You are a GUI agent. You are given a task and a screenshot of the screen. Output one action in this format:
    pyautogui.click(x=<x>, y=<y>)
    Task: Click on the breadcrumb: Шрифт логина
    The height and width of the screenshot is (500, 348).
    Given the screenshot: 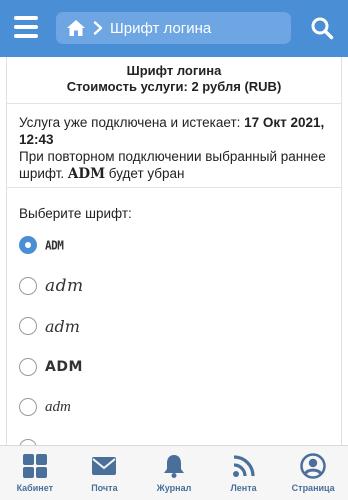 What is the action you would take?
    pyautogui.click(x=173, y=28)
    